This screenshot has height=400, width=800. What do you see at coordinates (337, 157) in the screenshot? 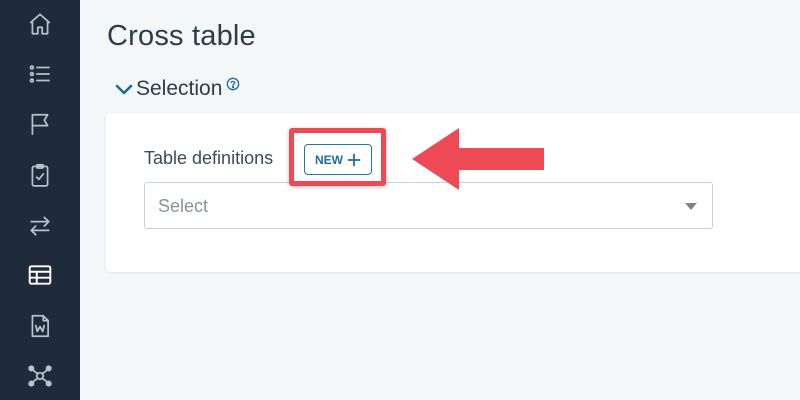
I see `annotation-highlight-box` at bounding box center [337, 157].